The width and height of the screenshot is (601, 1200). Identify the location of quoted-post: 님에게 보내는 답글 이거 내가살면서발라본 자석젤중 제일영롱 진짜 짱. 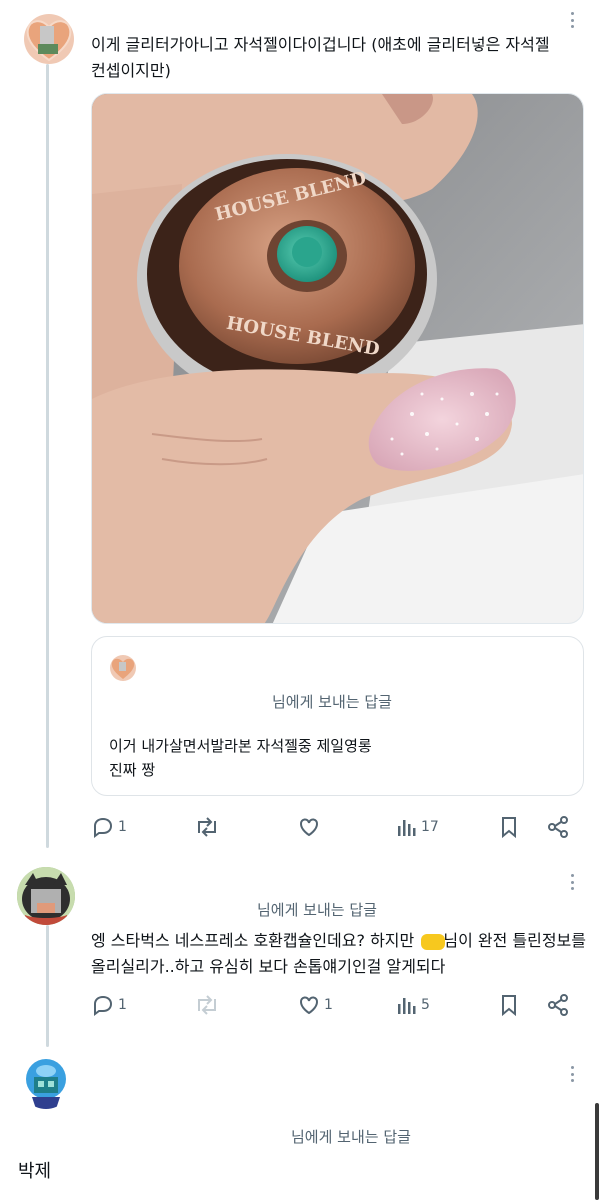
(337, 716).